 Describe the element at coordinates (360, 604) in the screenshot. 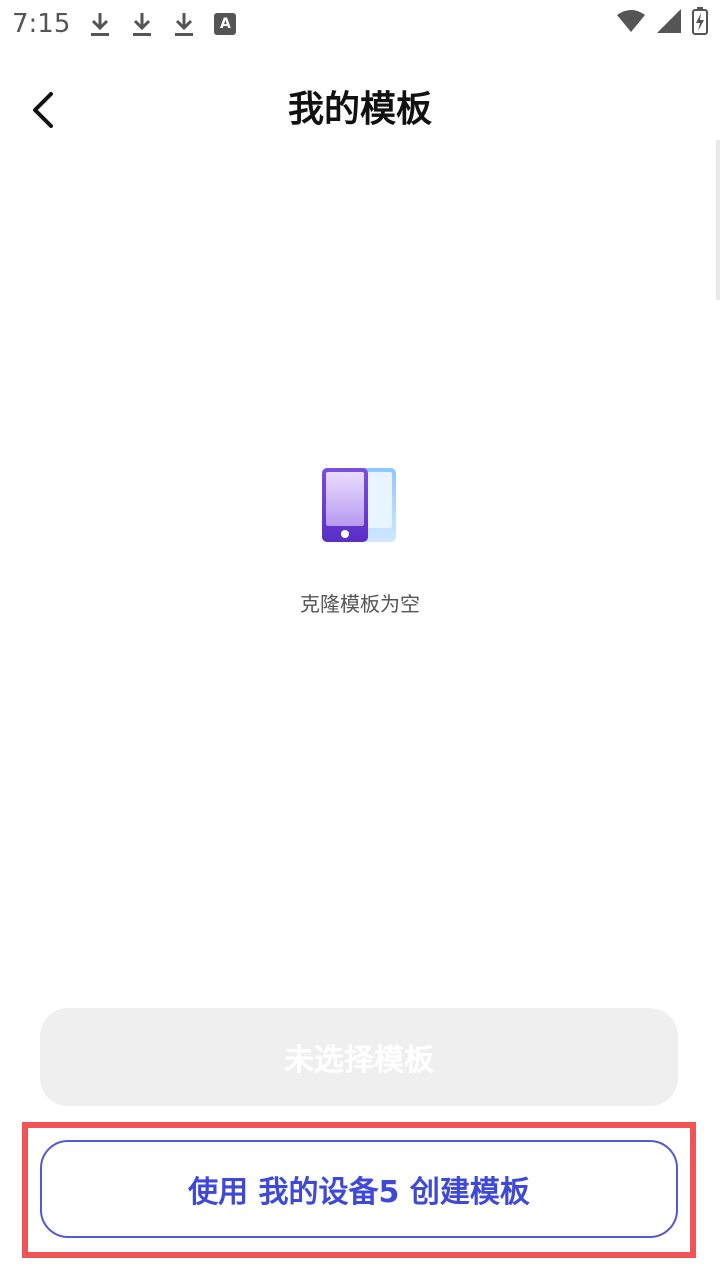

I see `empty-message: 克隆模板为空` at that location.